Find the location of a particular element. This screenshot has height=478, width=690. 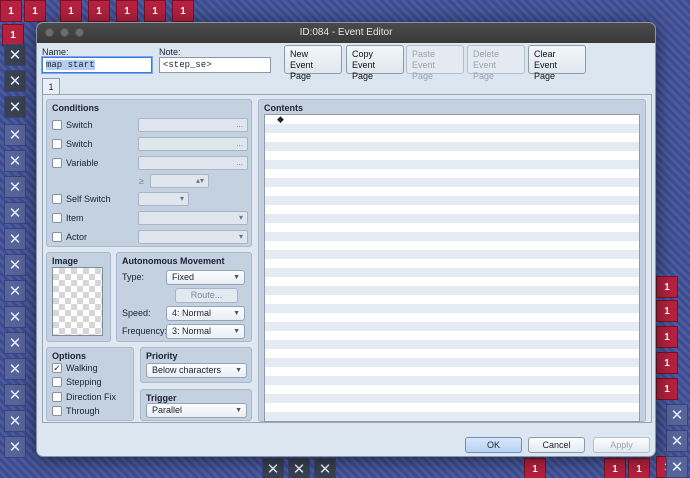

speed-select: 4: Normal ▼ is located at coordinates (205, 313).